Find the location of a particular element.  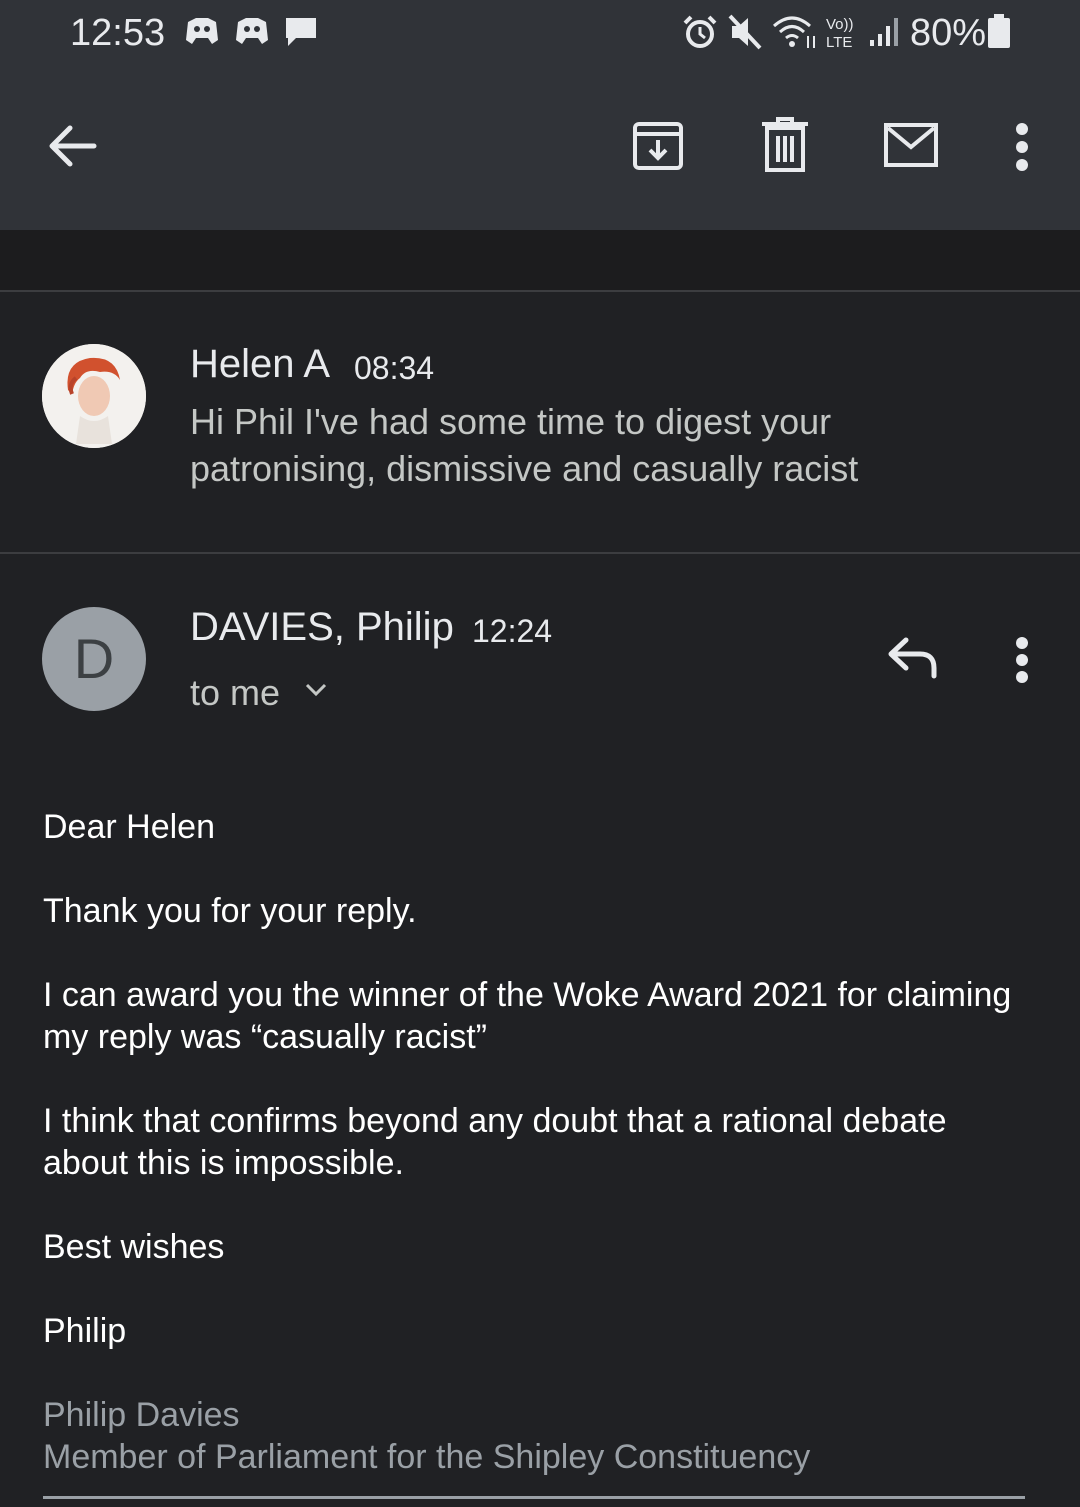

volte-icon: Vo)) LTE is located at coordinates (844, 34).